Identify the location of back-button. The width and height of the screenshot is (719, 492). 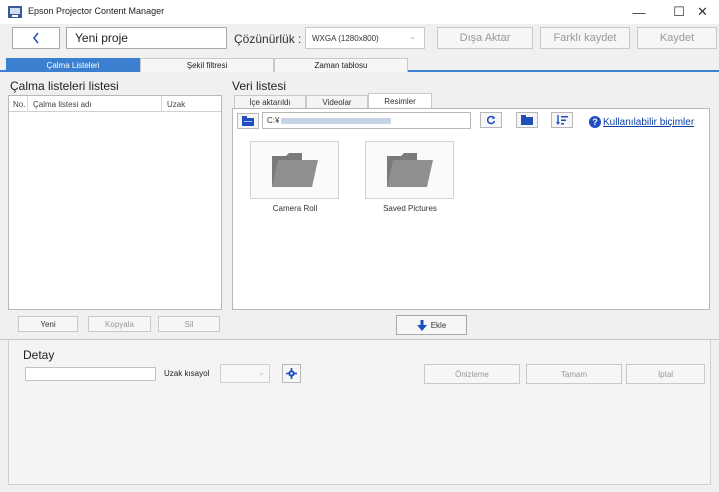
(36, 38).